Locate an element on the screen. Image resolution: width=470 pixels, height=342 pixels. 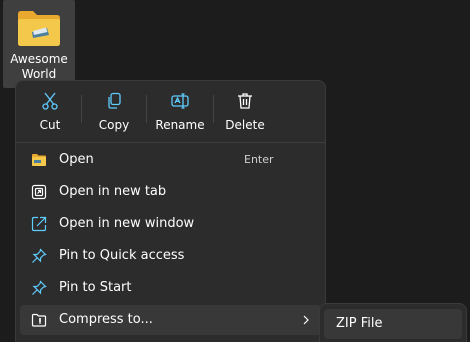
submenu-item-label: ZIP File is located at coordinates (359, 323).